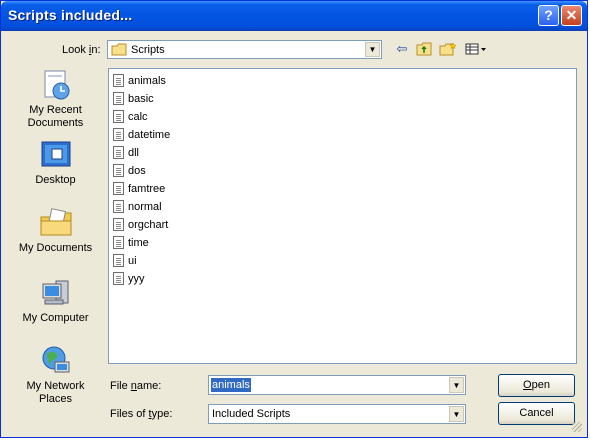 This screenshot has height=440, width=590. What do you see at coordinates (337, 385) in the screenshot?
I see `file-name-input: animals ▼` at bounding box center [337, 385].